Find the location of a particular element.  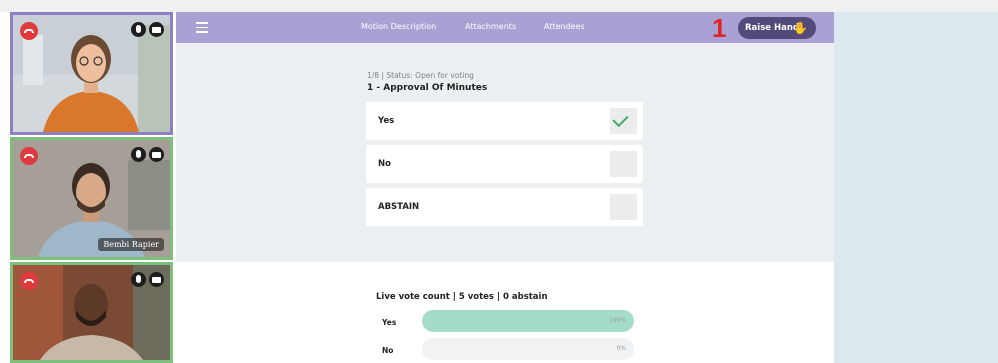

vote-result-percent: 0% is located at coordinates (621, 348).